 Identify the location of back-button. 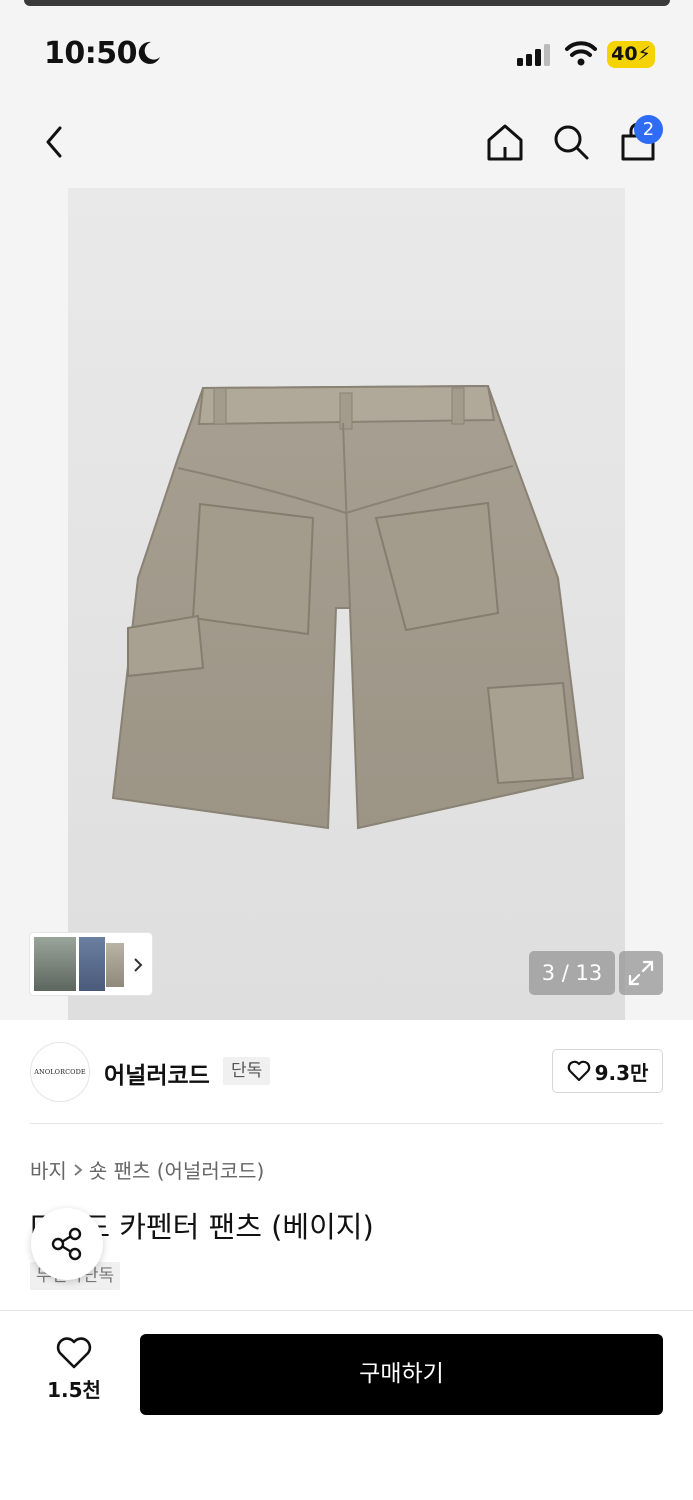
(54, 142).